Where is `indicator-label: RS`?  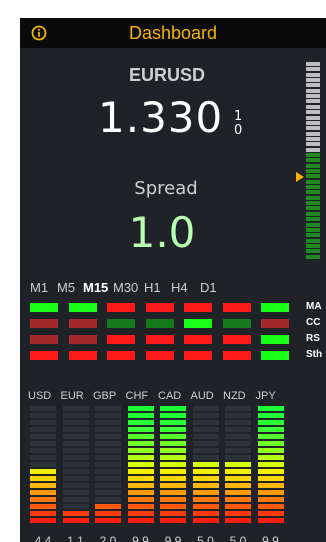 indicator-label: RS is located at coordinates (313, 338).